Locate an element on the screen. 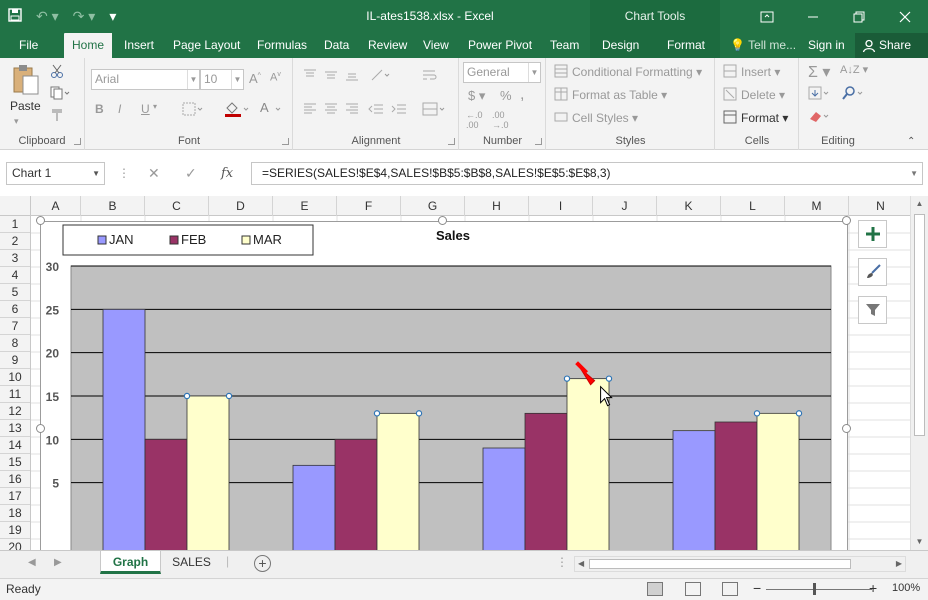  top-align-icon is located at coordinates (310, 76).